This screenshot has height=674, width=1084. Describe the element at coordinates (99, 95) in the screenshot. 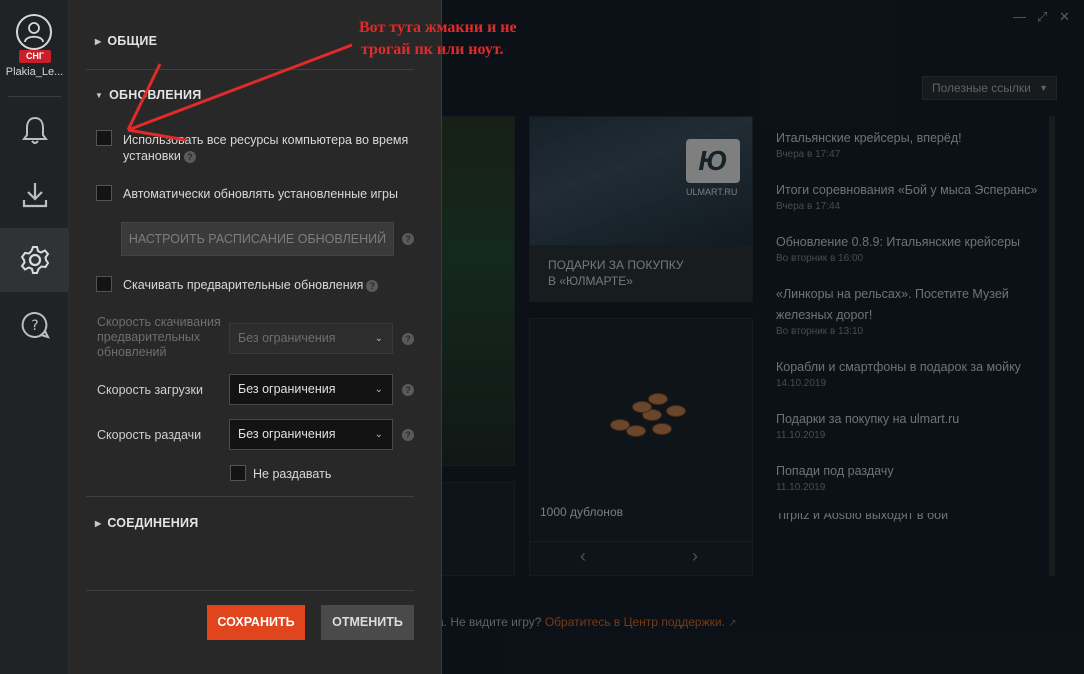

I see `chevron-down-icon: ▼` at that location.